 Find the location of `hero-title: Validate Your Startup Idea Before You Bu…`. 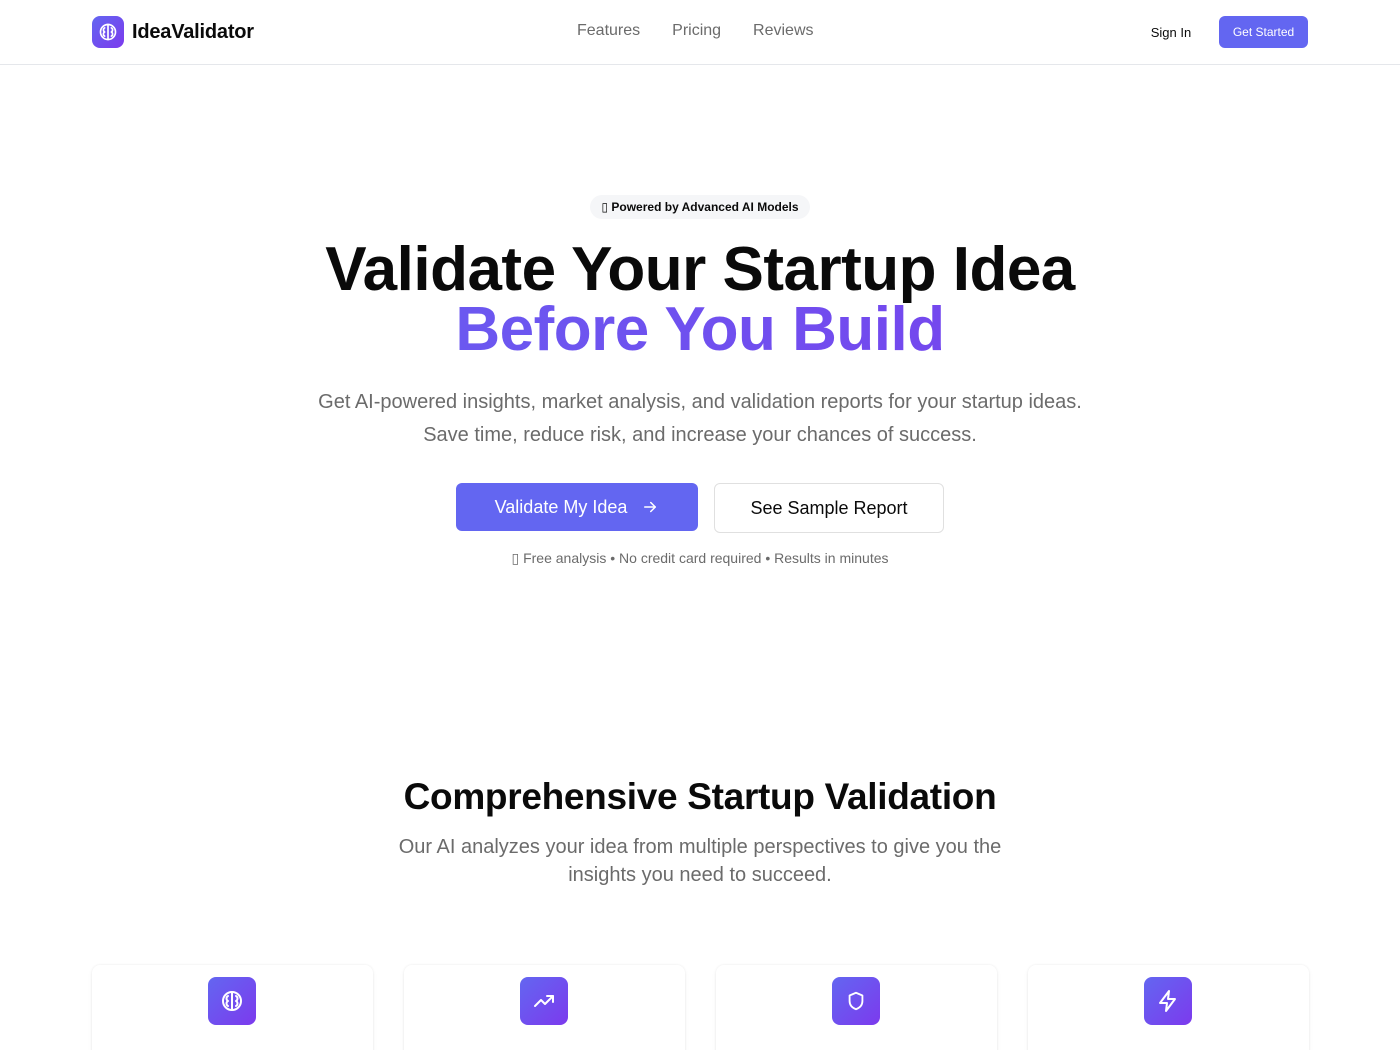

hero-title: Validate Your Startup Idea Before You Bu… is located at coordinates (700, 298).